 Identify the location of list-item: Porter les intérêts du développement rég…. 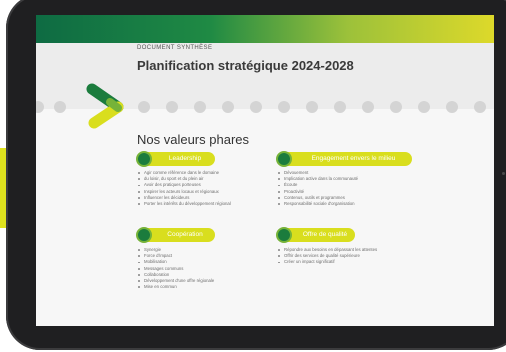
(184, 204).